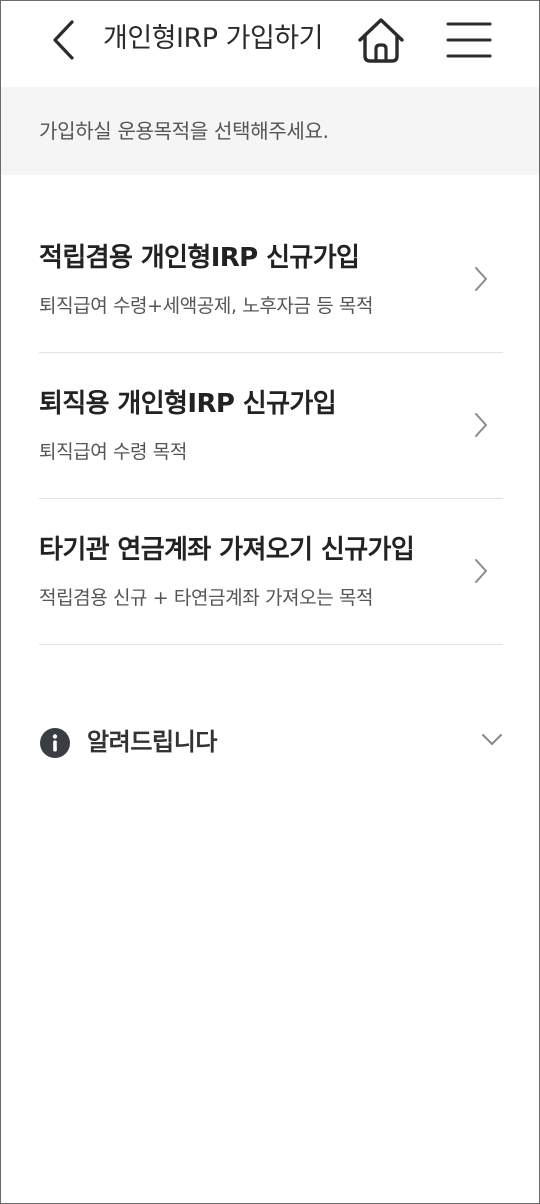 The image size is (540, 1204). What do you see at coordinates (227, 550) in the screenshot?
I see `option-title: 타기관 연금계좌 가져오기 신규가입` at bounding box center [227, 550].